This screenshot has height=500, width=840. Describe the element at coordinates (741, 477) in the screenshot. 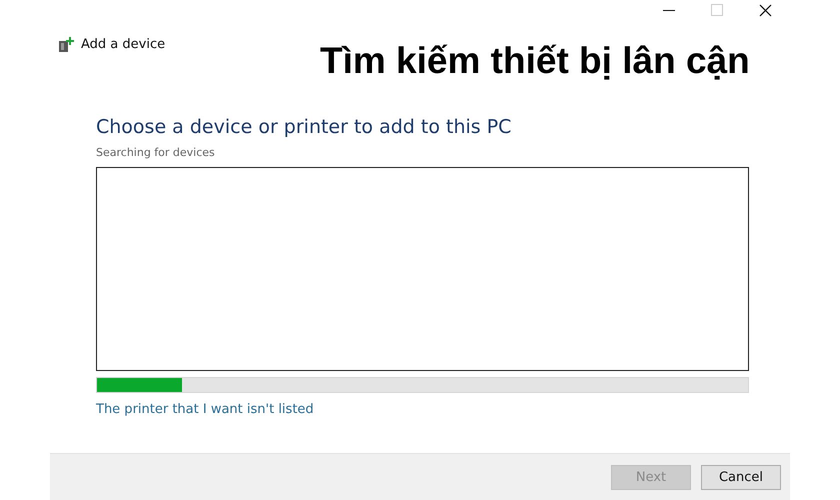

I see `cancel-button: Cancel` at that location.